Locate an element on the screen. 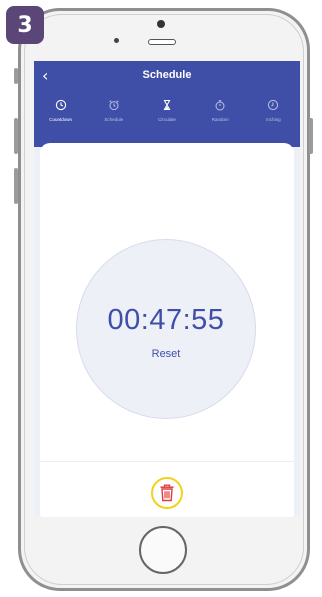 Image resolution: width=322 pixels, height=597 pixels. tab-label: Random is located at coordinates (220, 119).